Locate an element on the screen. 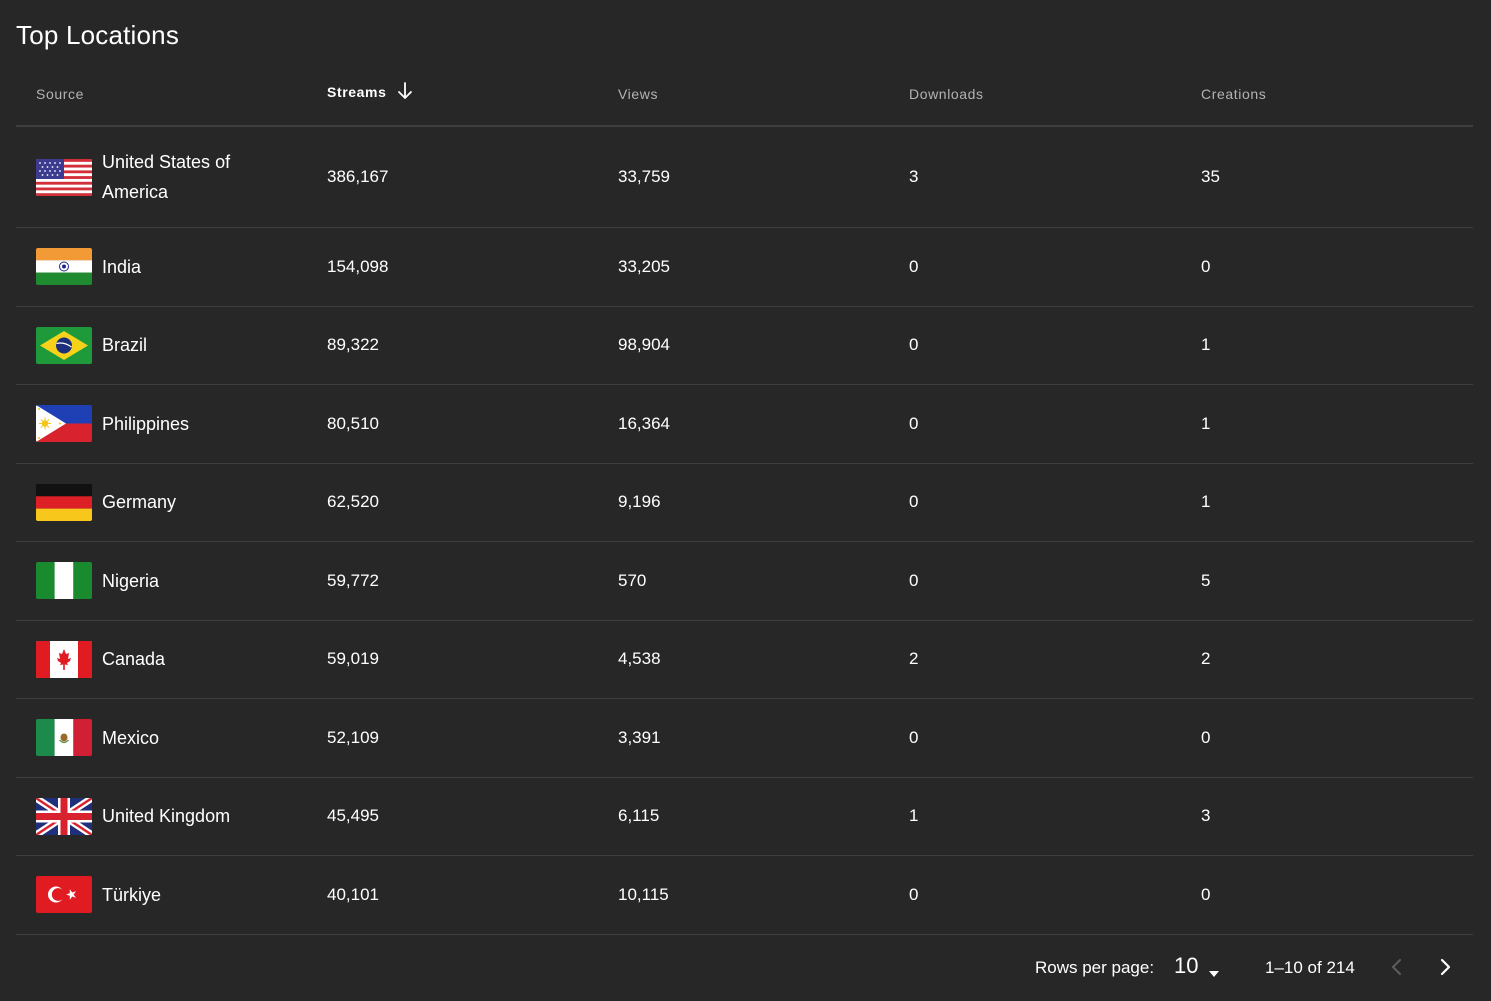 This screenshot has width=1491, height=1001. country-name: Türkiye is located at coordinates (132, 894).